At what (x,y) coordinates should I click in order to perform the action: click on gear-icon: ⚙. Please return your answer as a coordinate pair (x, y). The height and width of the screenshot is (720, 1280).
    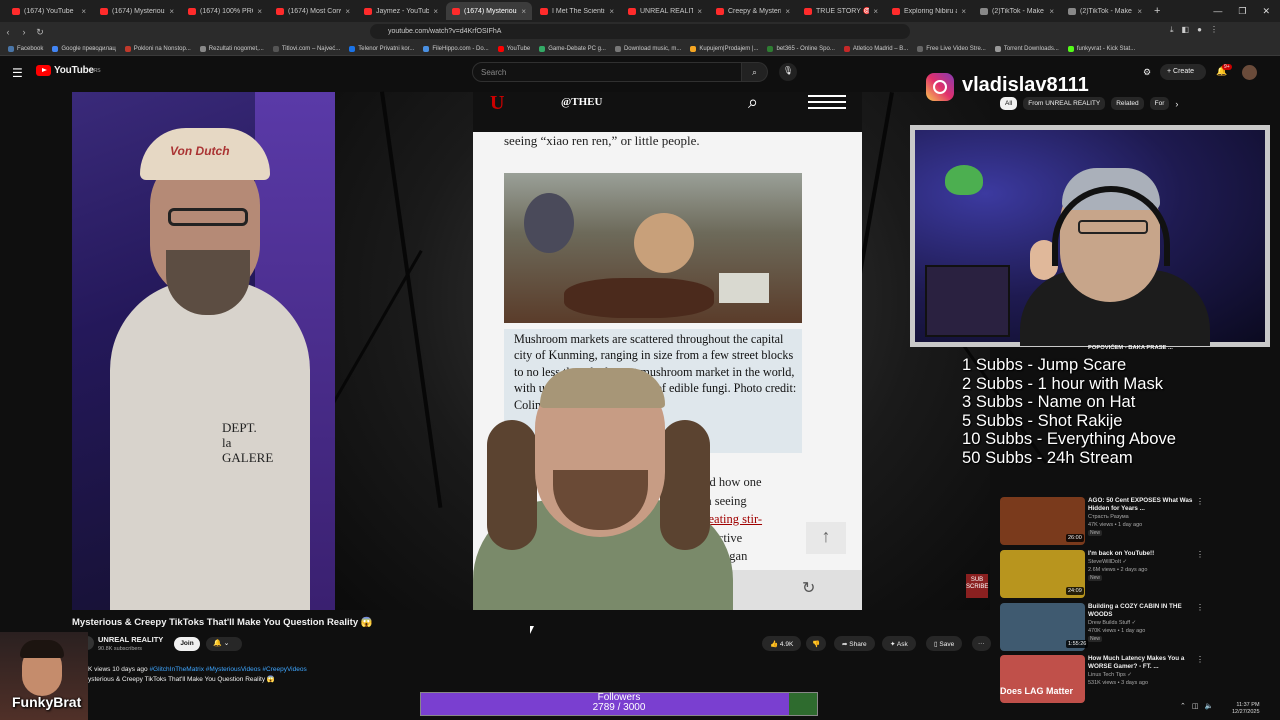
    Looking at the image, I should click on (1147, 72).